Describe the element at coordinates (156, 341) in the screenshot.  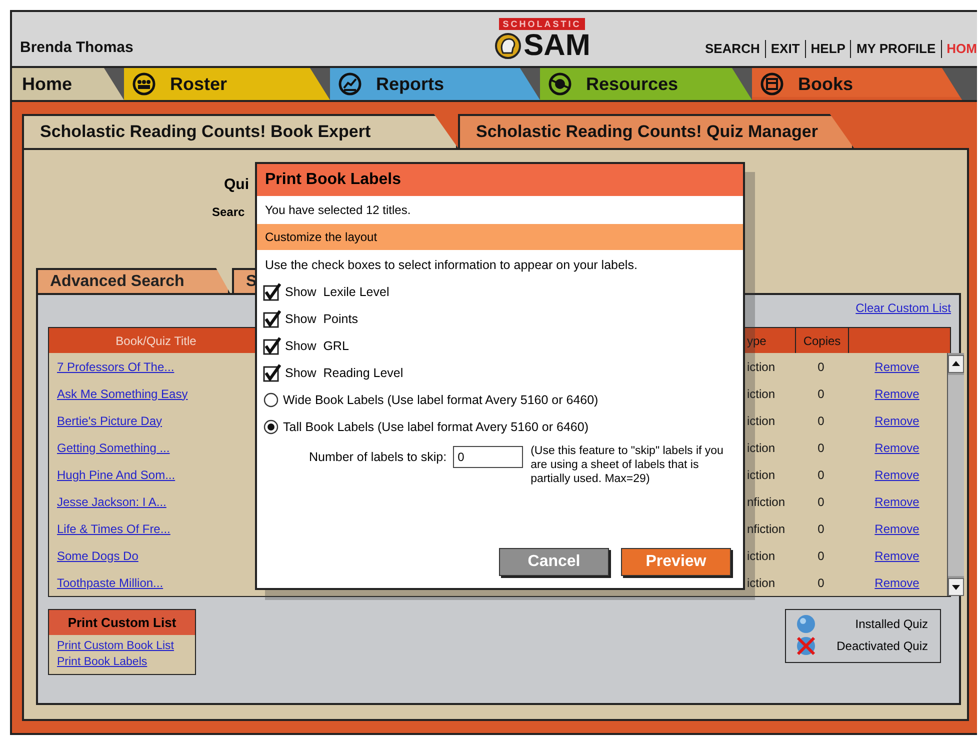
I see `column-header: Book/Quiz Title` at that location.